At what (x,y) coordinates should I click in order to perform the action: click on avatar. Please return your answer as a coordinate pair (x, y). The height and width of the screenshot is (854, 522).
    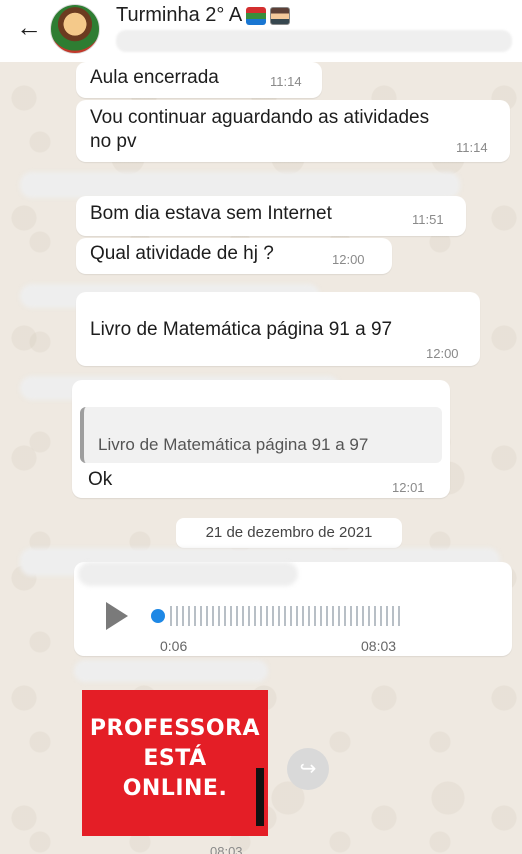
    Looking at the image, I should click on (75, 29).